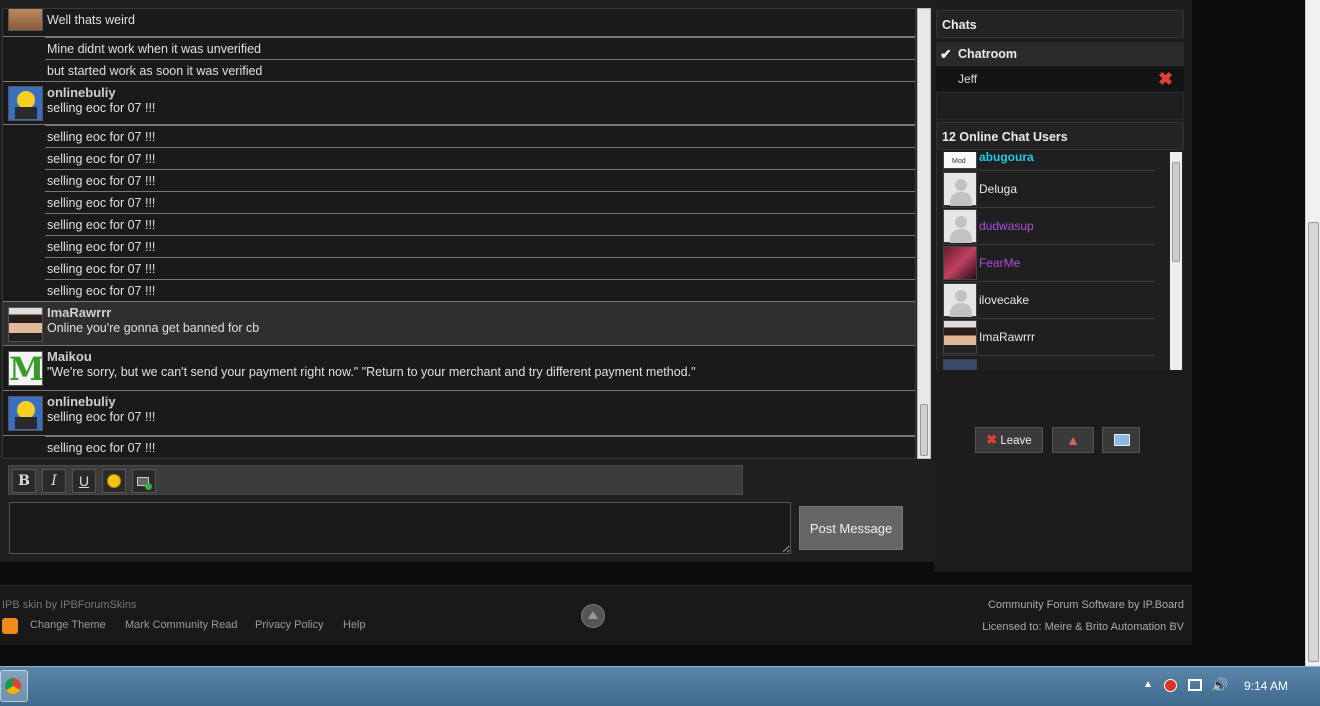  I want to click on message-username: Maikou, so click(69, 356).